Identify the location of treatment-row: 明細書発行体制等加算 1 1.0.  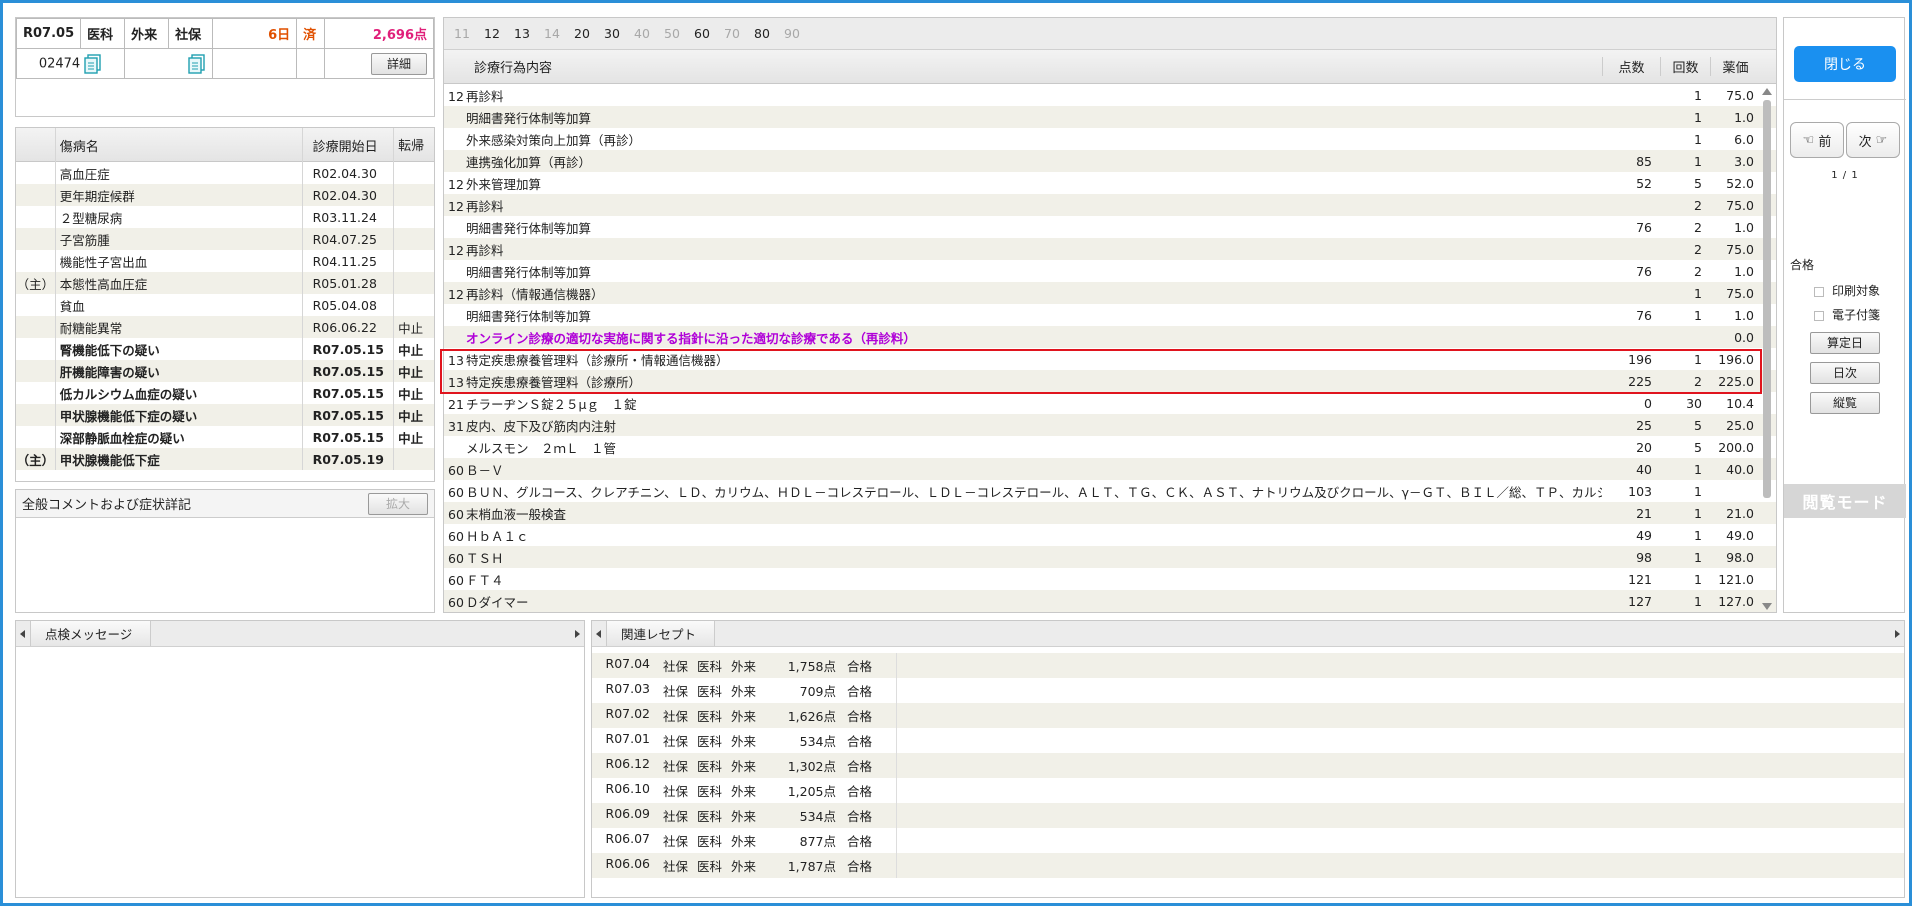
(1110, 117).